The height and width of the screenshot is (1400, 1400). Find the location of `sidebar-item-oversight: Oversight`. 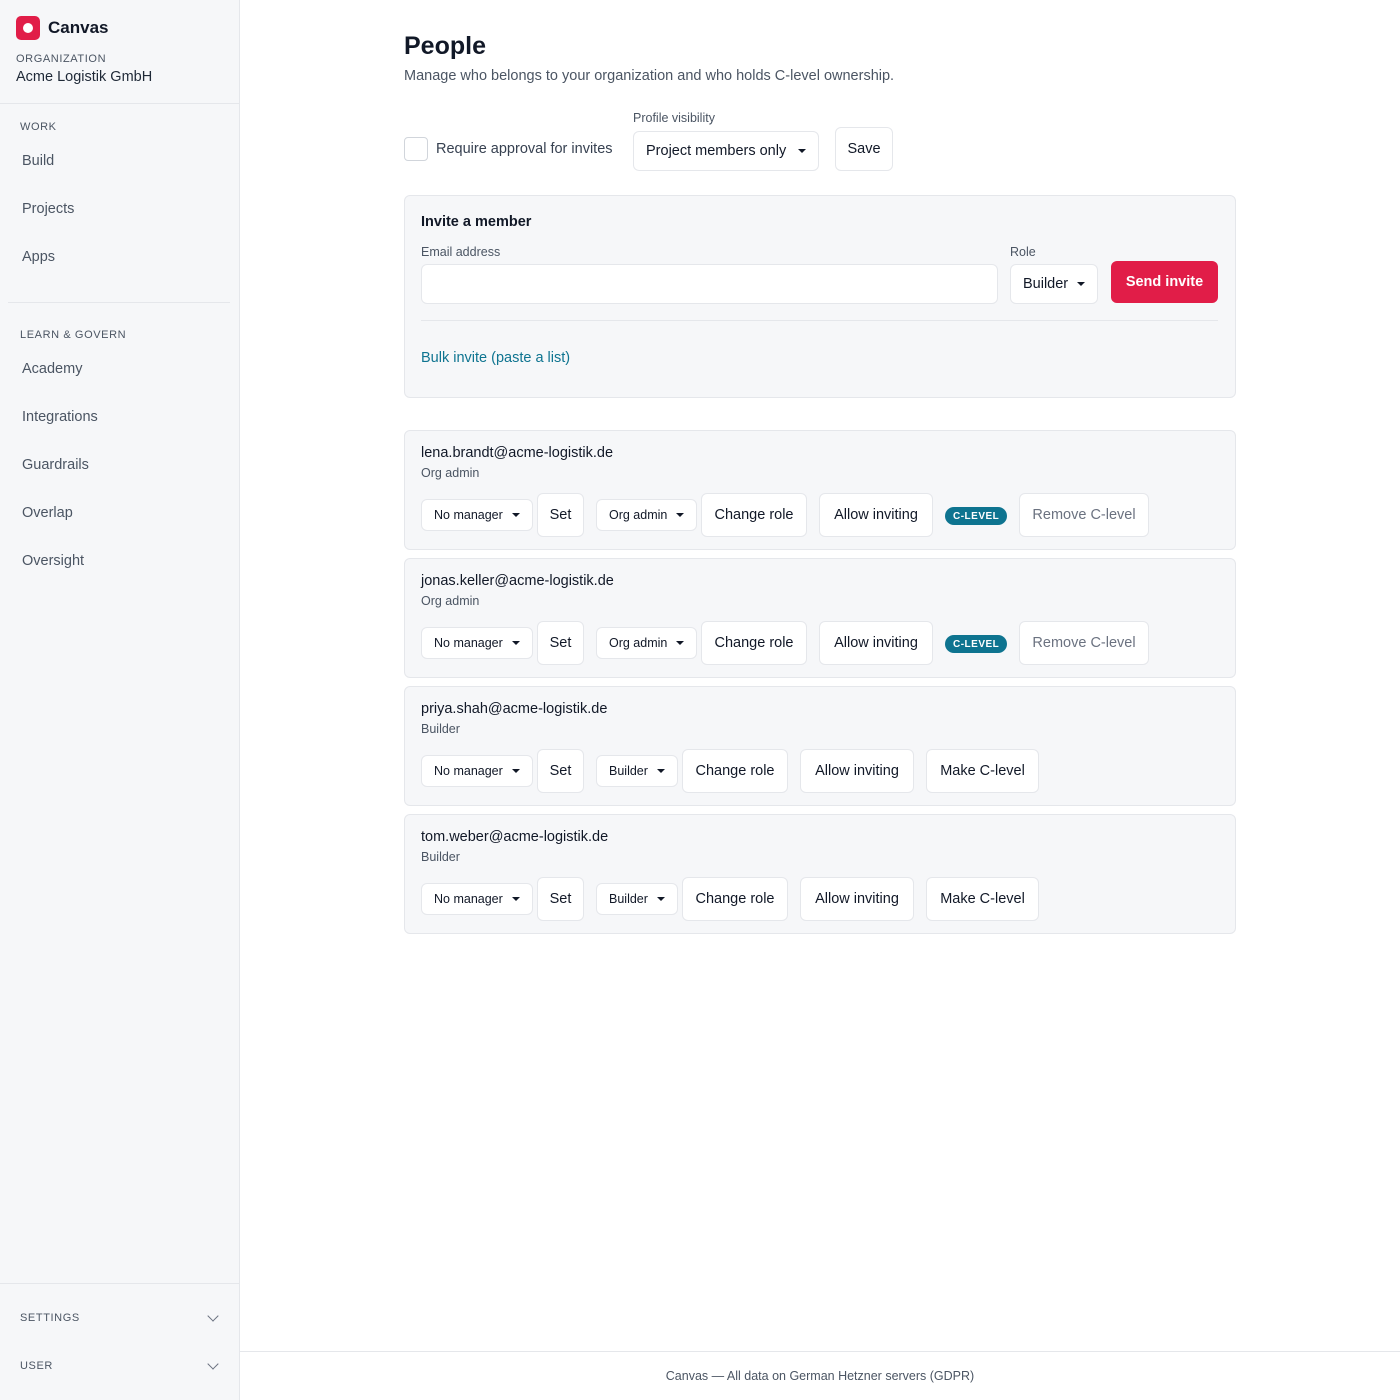

sidebar-item-oversight: Oversight is located at coordinates (119, 561).